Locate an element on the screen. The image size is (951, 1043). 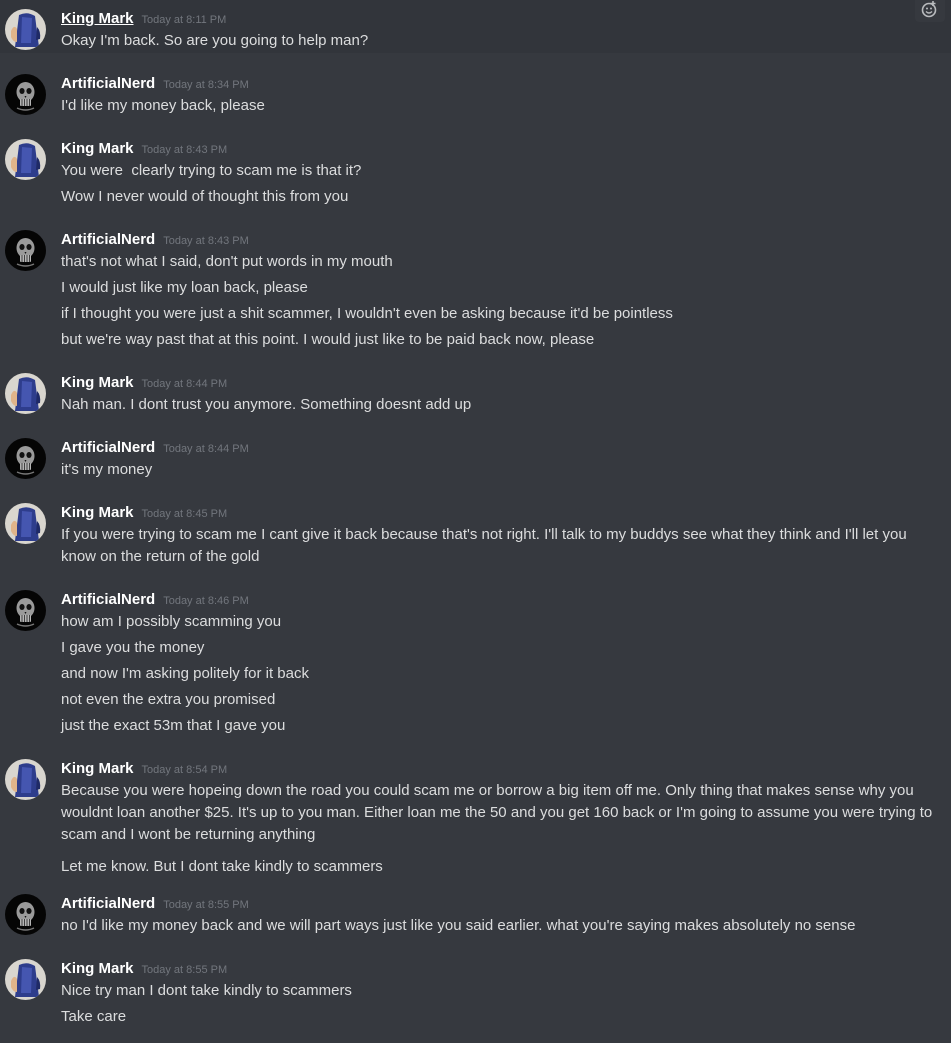
timestamp: Today at 8:45 PM is located at coordinates (184, 514).